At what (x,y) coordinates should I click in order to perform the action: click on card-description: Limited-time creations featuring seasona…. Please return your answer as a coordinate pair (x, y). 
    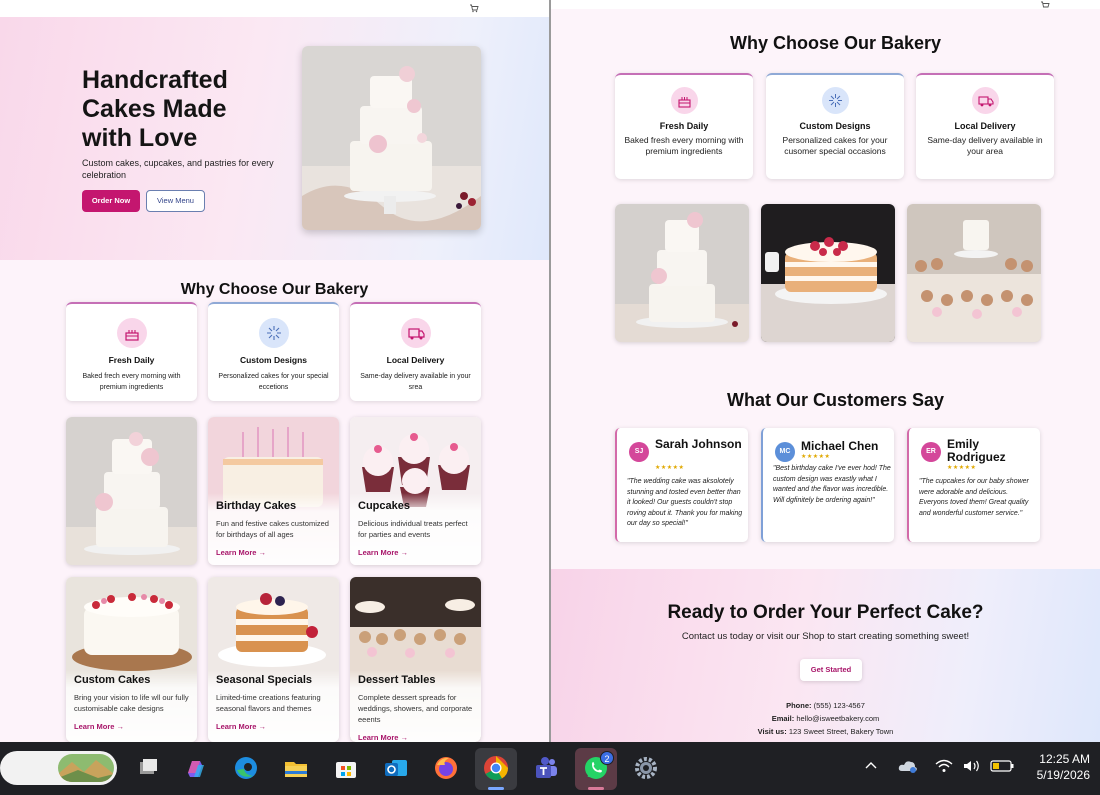
    Looking at the image, I should click on (268, 703).